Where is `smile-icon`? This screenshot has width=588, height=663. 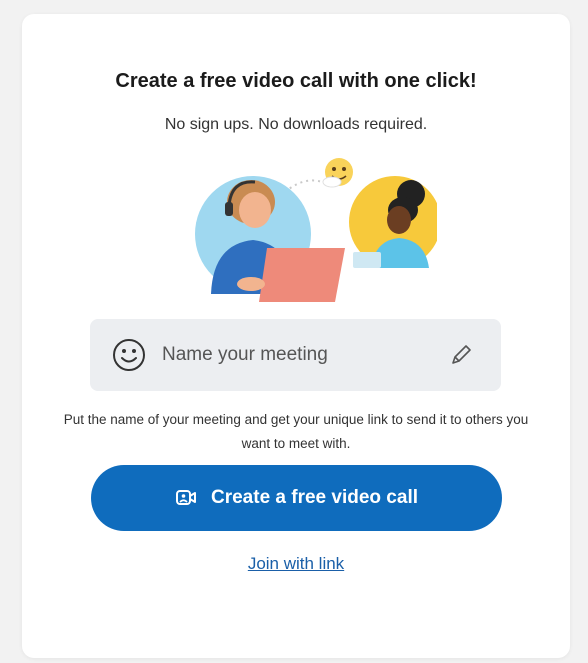
smile-icon is located at coordinates (129, 355).